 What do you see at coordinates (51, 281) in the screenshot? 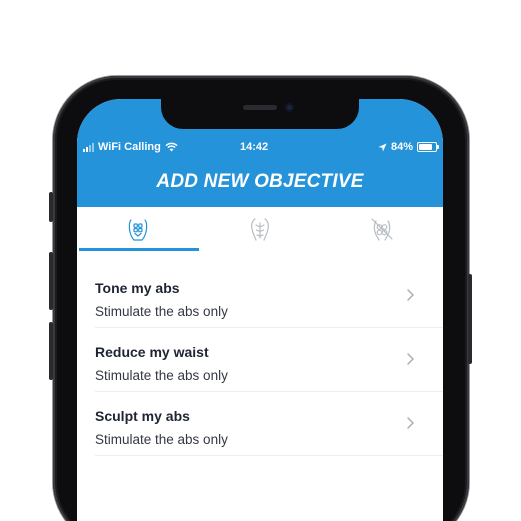
I see `volume-up-button` at bounding box center [51, 281].